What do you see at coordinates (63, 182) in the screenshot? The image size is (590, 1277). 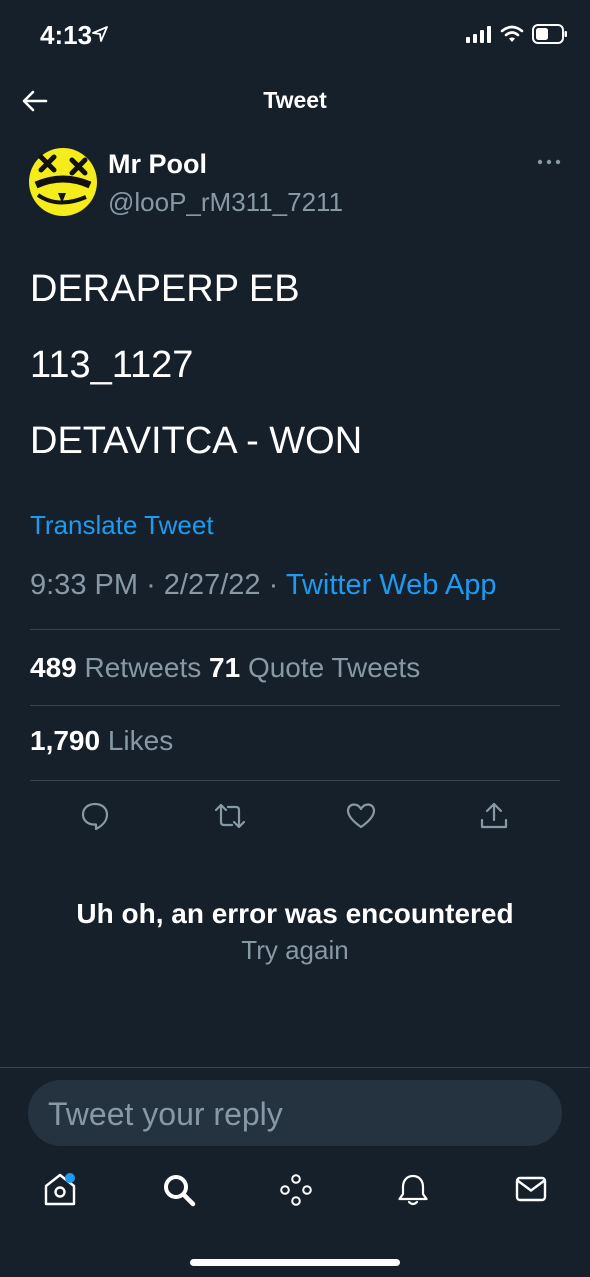 I see `avatar` at bounding box center [63, 182].